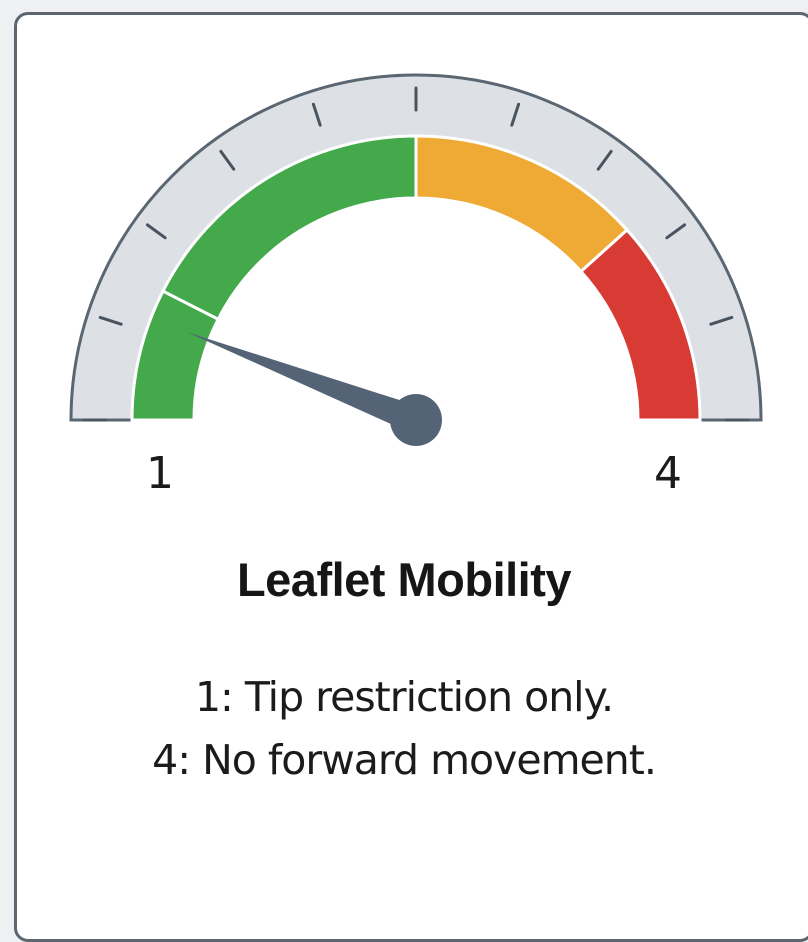 The height and width of the screenshot is (942, 808). I want to click on gauge-needle, so click(314, 389).